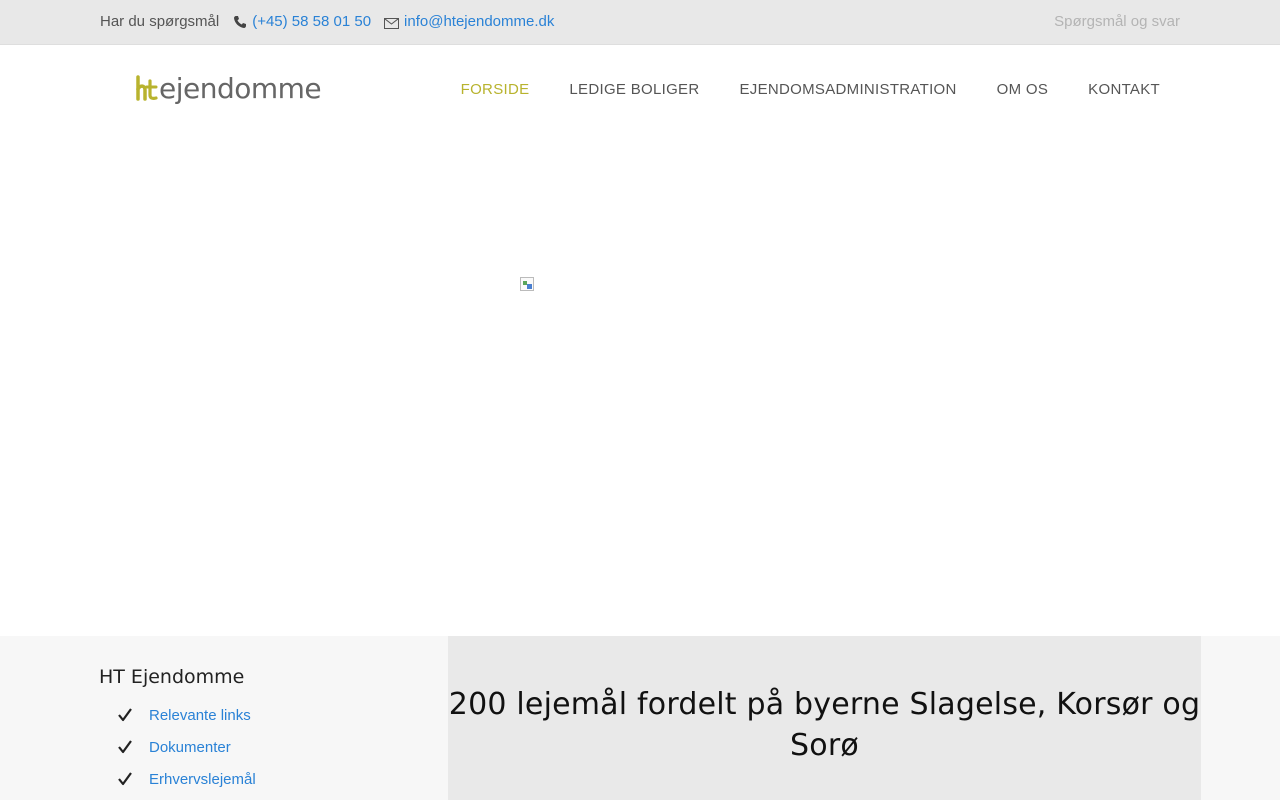 The width and height of the screenshot is (1280, 803). What do you see at coordinates (200, 715) in the screenshot?
I see `link-relevante-links: Relevante links` at bounding box center [200, 715].